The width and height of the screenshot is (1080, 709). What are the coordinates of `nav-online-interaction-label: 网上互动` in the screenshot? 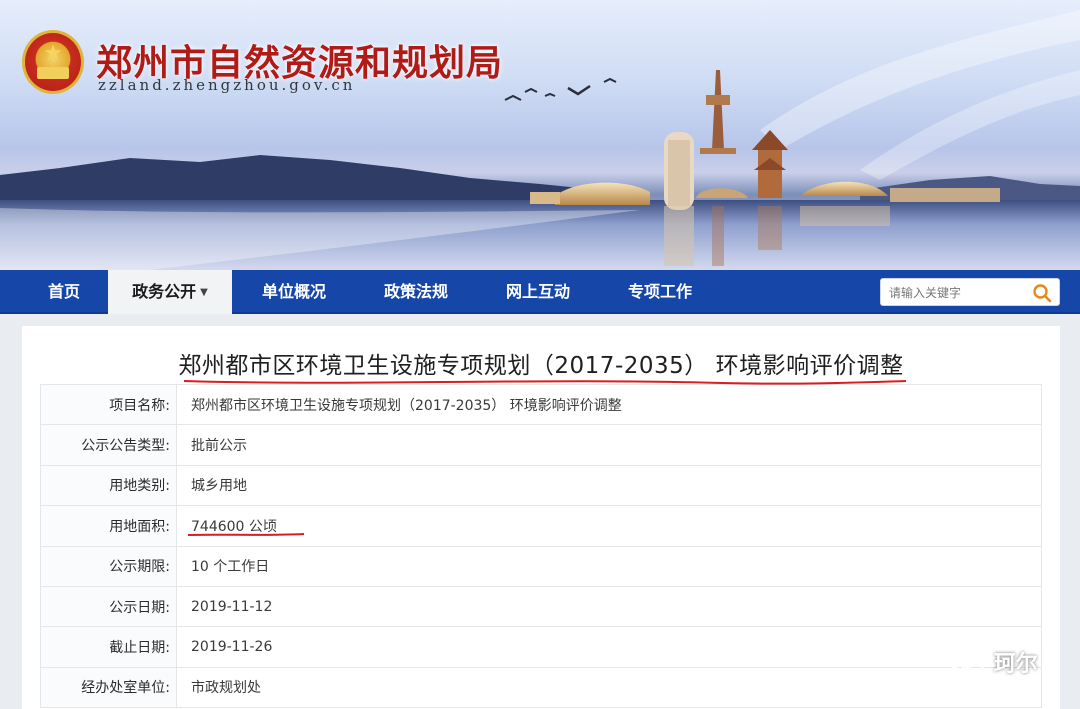 It's located at (537, 291).